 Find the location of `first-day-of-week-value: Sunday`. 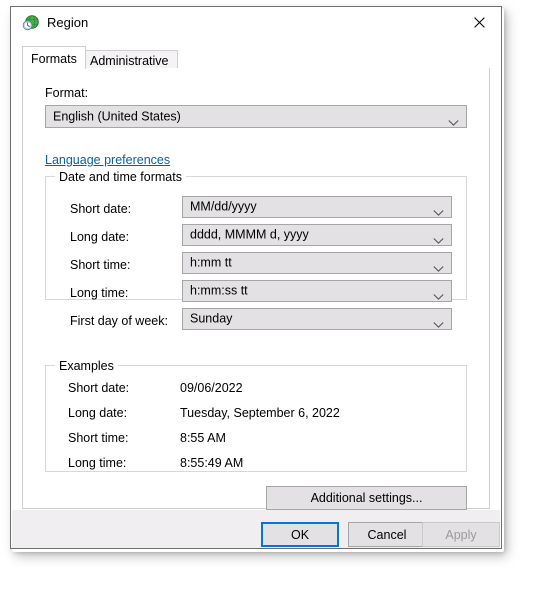

first-day-of-week-value: Sunday is located at coordinates (211, 318).